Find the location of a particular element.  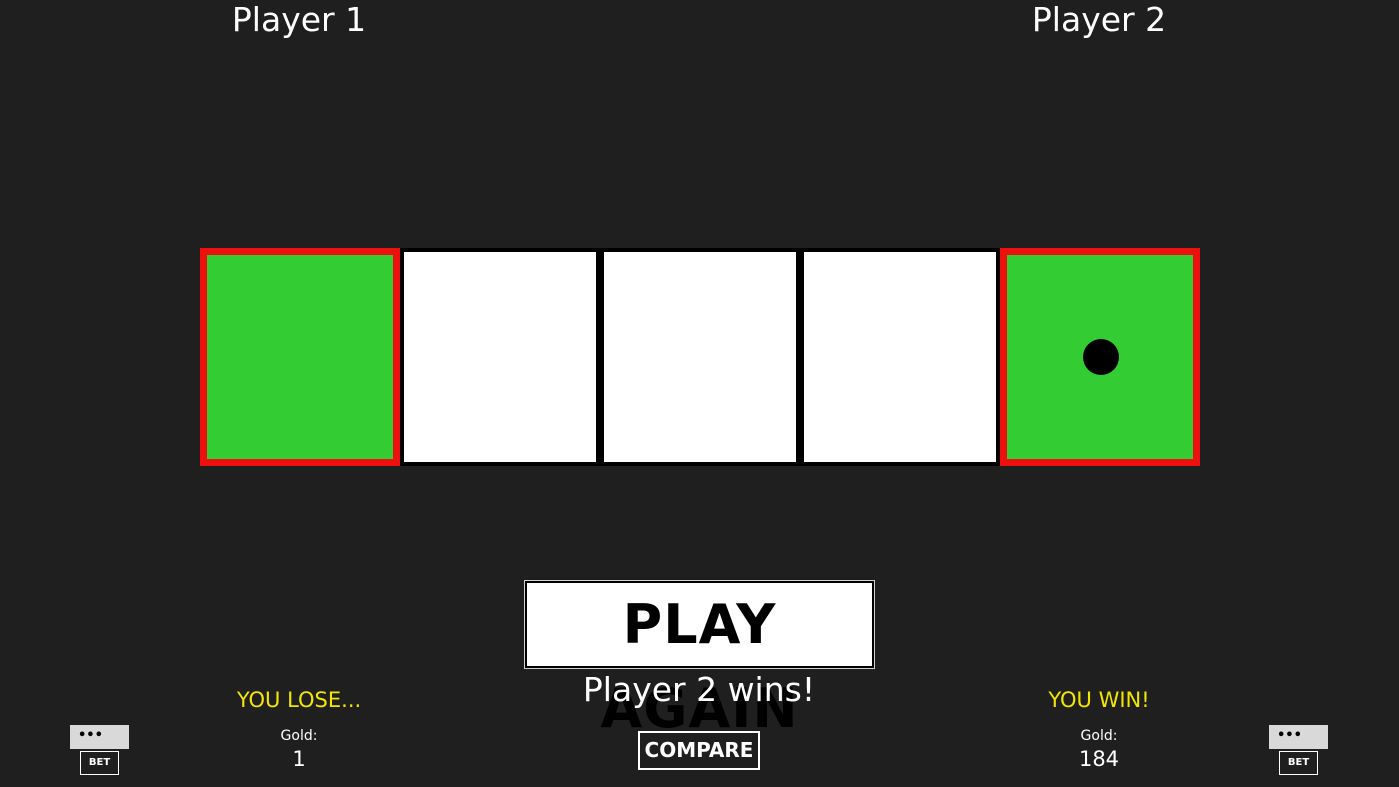

player-2-gold-label: Gold: is located at coordinates (1099, 736).